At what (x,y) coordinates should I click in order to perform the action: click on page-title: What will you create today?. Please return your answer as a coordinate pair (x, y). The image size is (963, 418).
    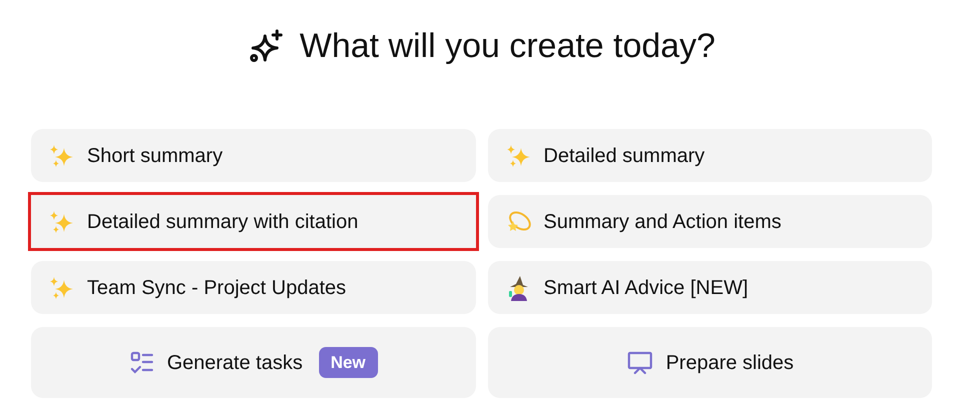
    Looking at the image, I should click on (508, 46).